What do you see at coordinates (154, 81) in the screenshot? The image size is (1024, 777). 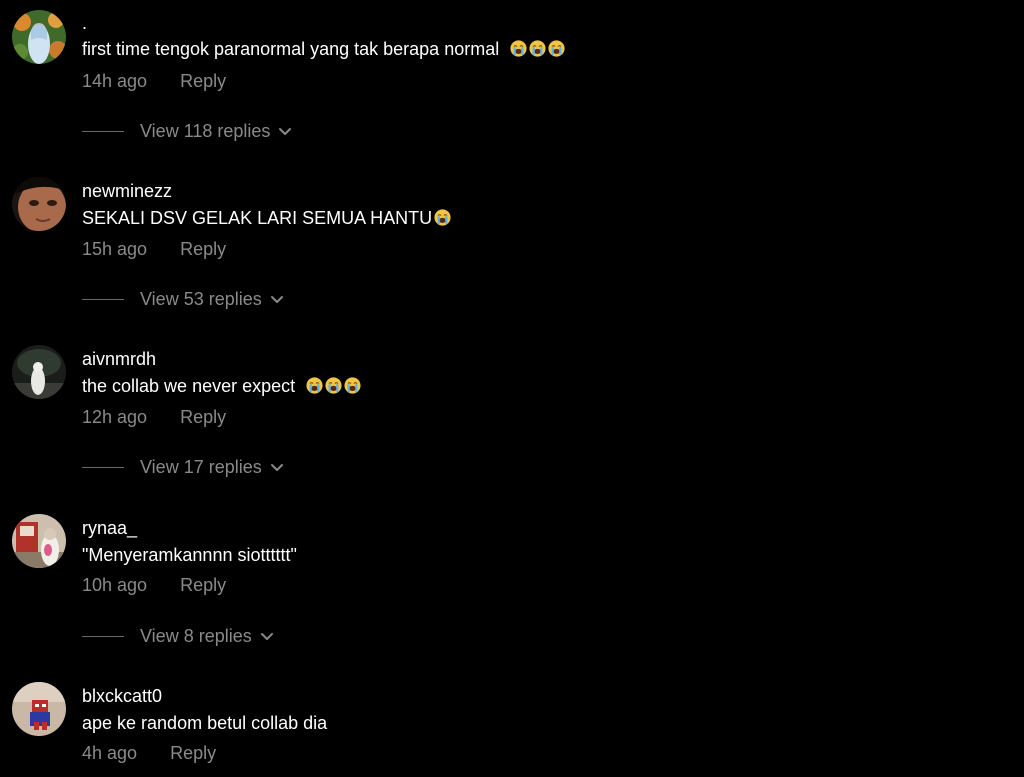 I see `comment-meta: 14h ago Reply` at bounding box center [154, 81].